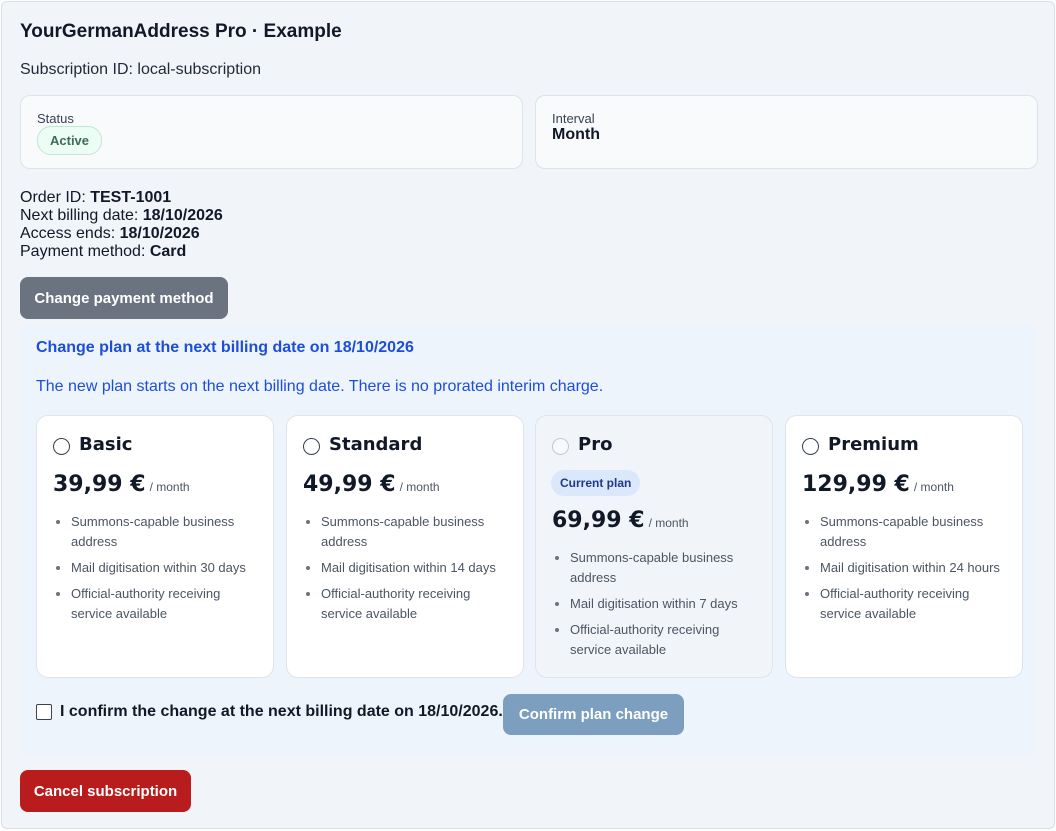 The image size is (1056, 831). What do you see at coordinates (55, 118) in the screenshot?
I see `status-label: Status` at bounding box center [55, 118].